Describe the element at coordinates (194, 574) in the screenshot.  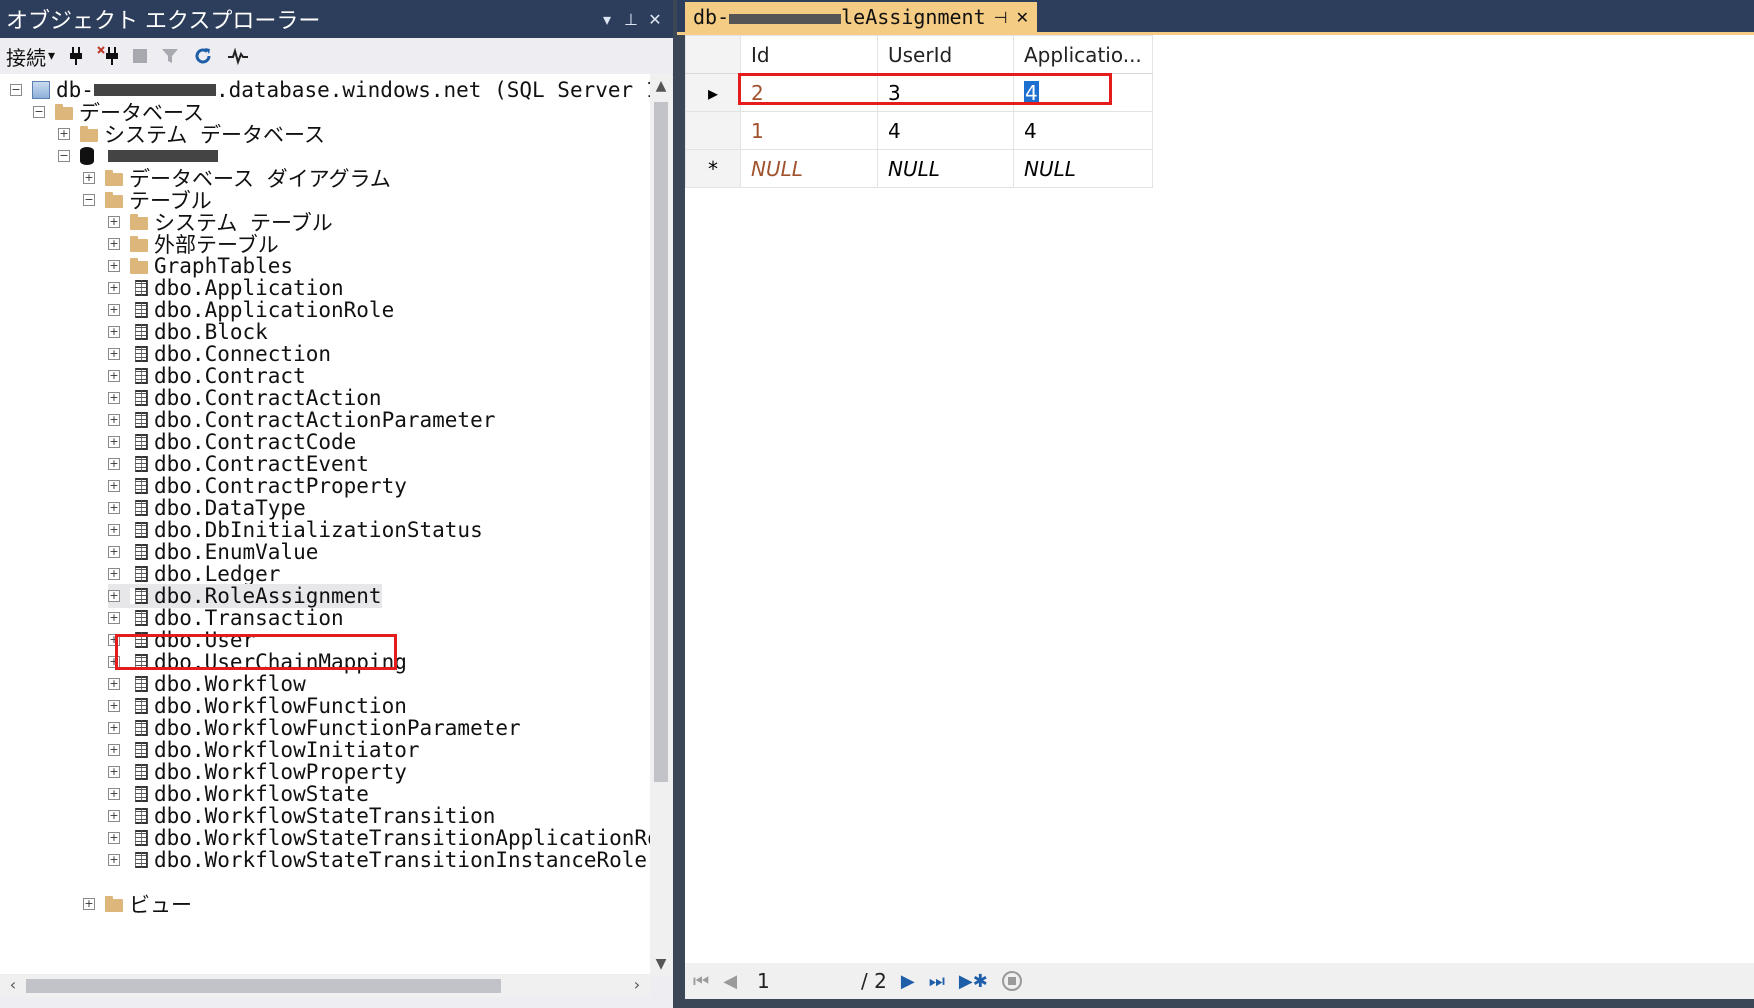
I see `tree-node-table: + dbo.Ledger` at that location.